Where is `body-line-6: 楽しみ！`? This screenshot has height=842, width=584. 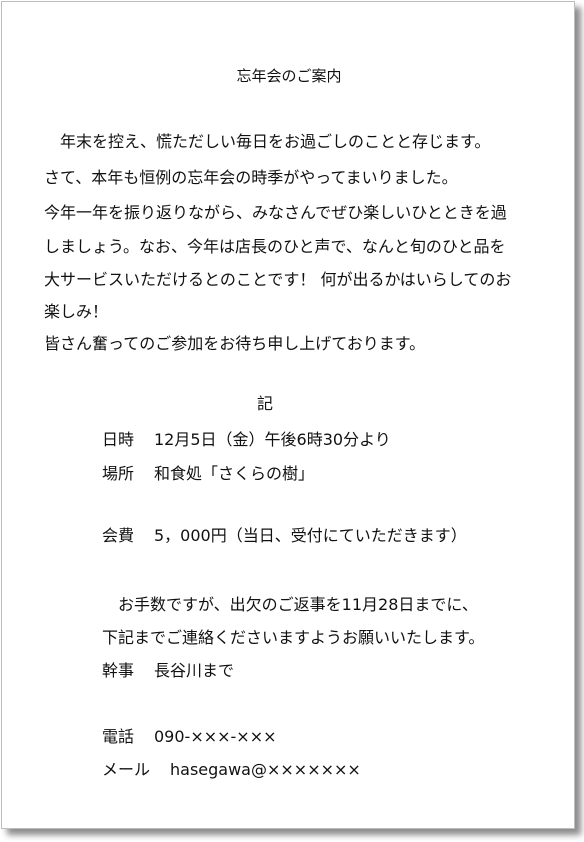 body-line-6: 楽しみ！ is located at coordinates (76, 311).